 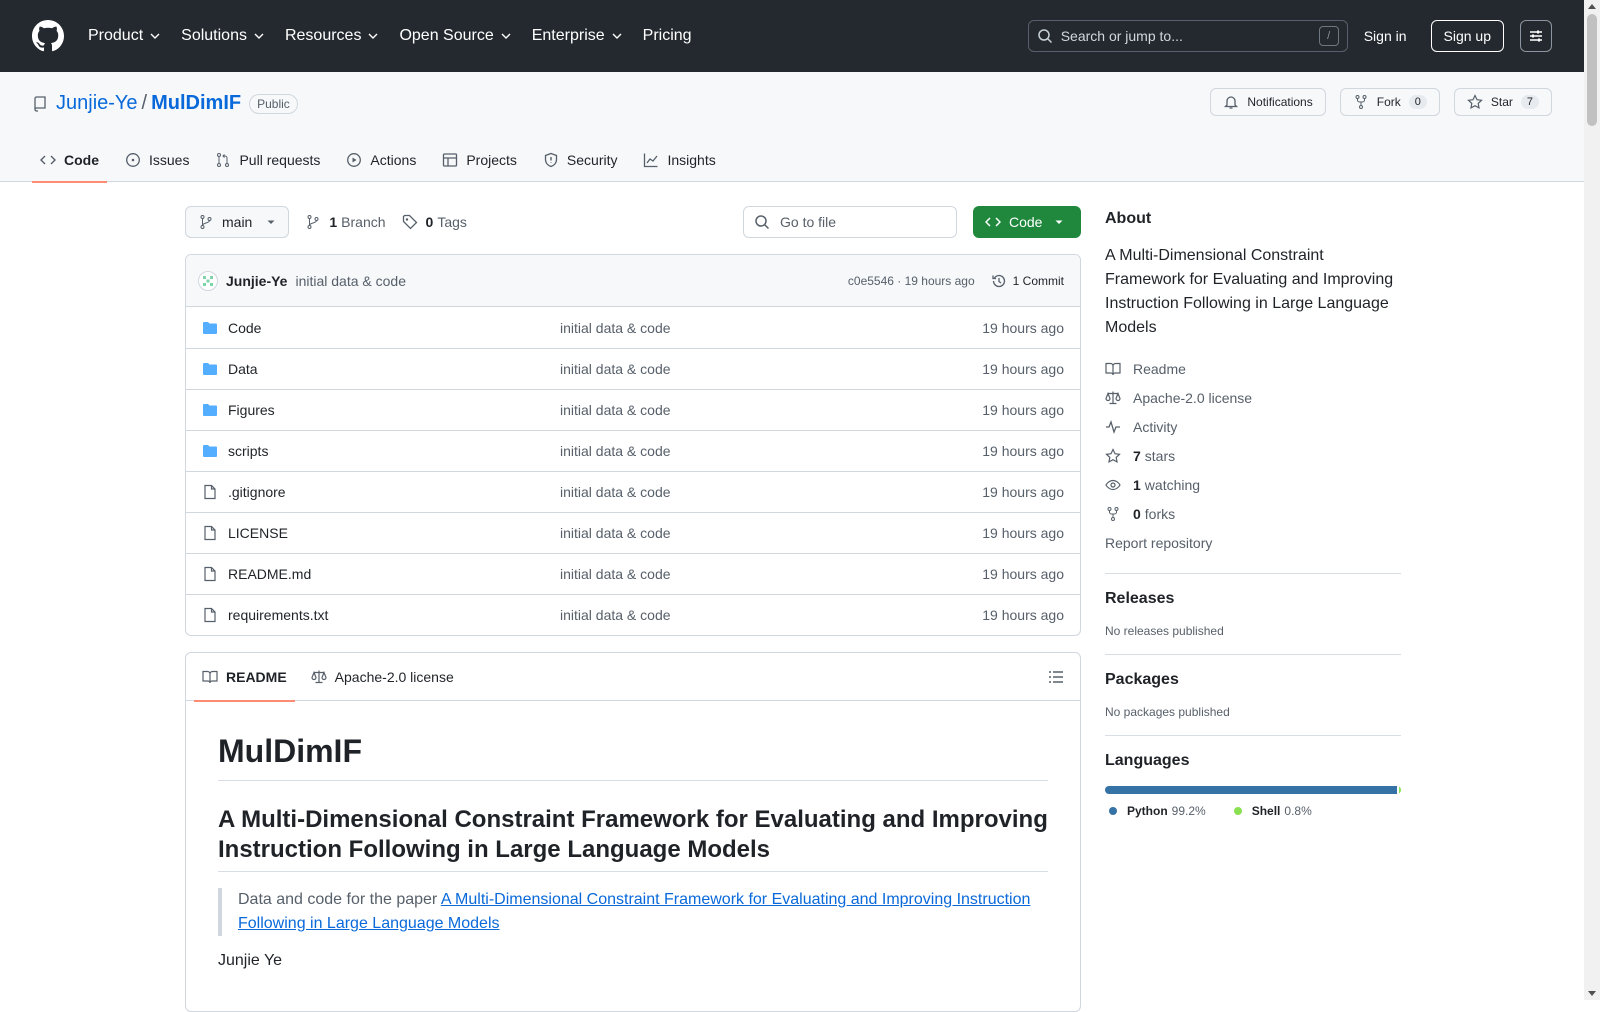 What do you see at coordinates (667, 36) in the screenshot?
I see `nav-pricing: Pricing` at bounding box center [667, 36].